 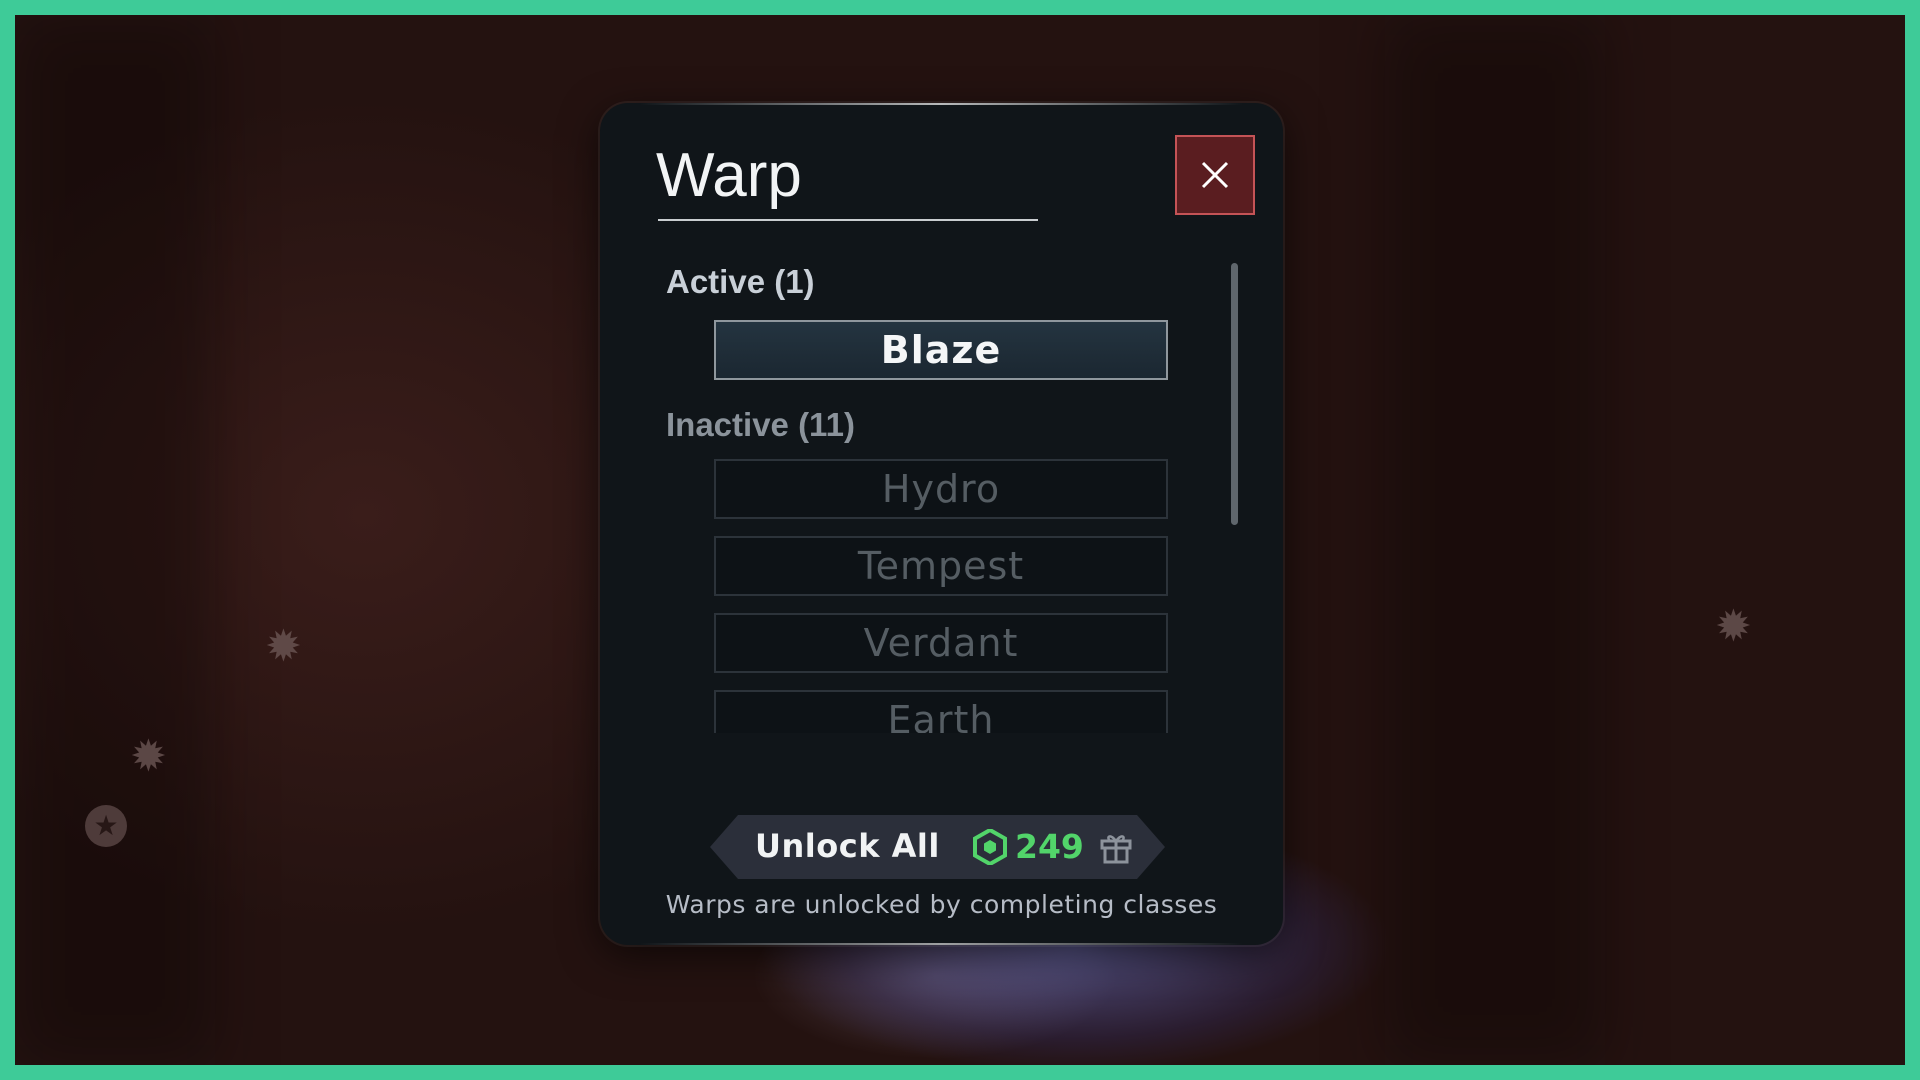 I want to click on star-badge-icon: ★, so click(x=106, y=826).